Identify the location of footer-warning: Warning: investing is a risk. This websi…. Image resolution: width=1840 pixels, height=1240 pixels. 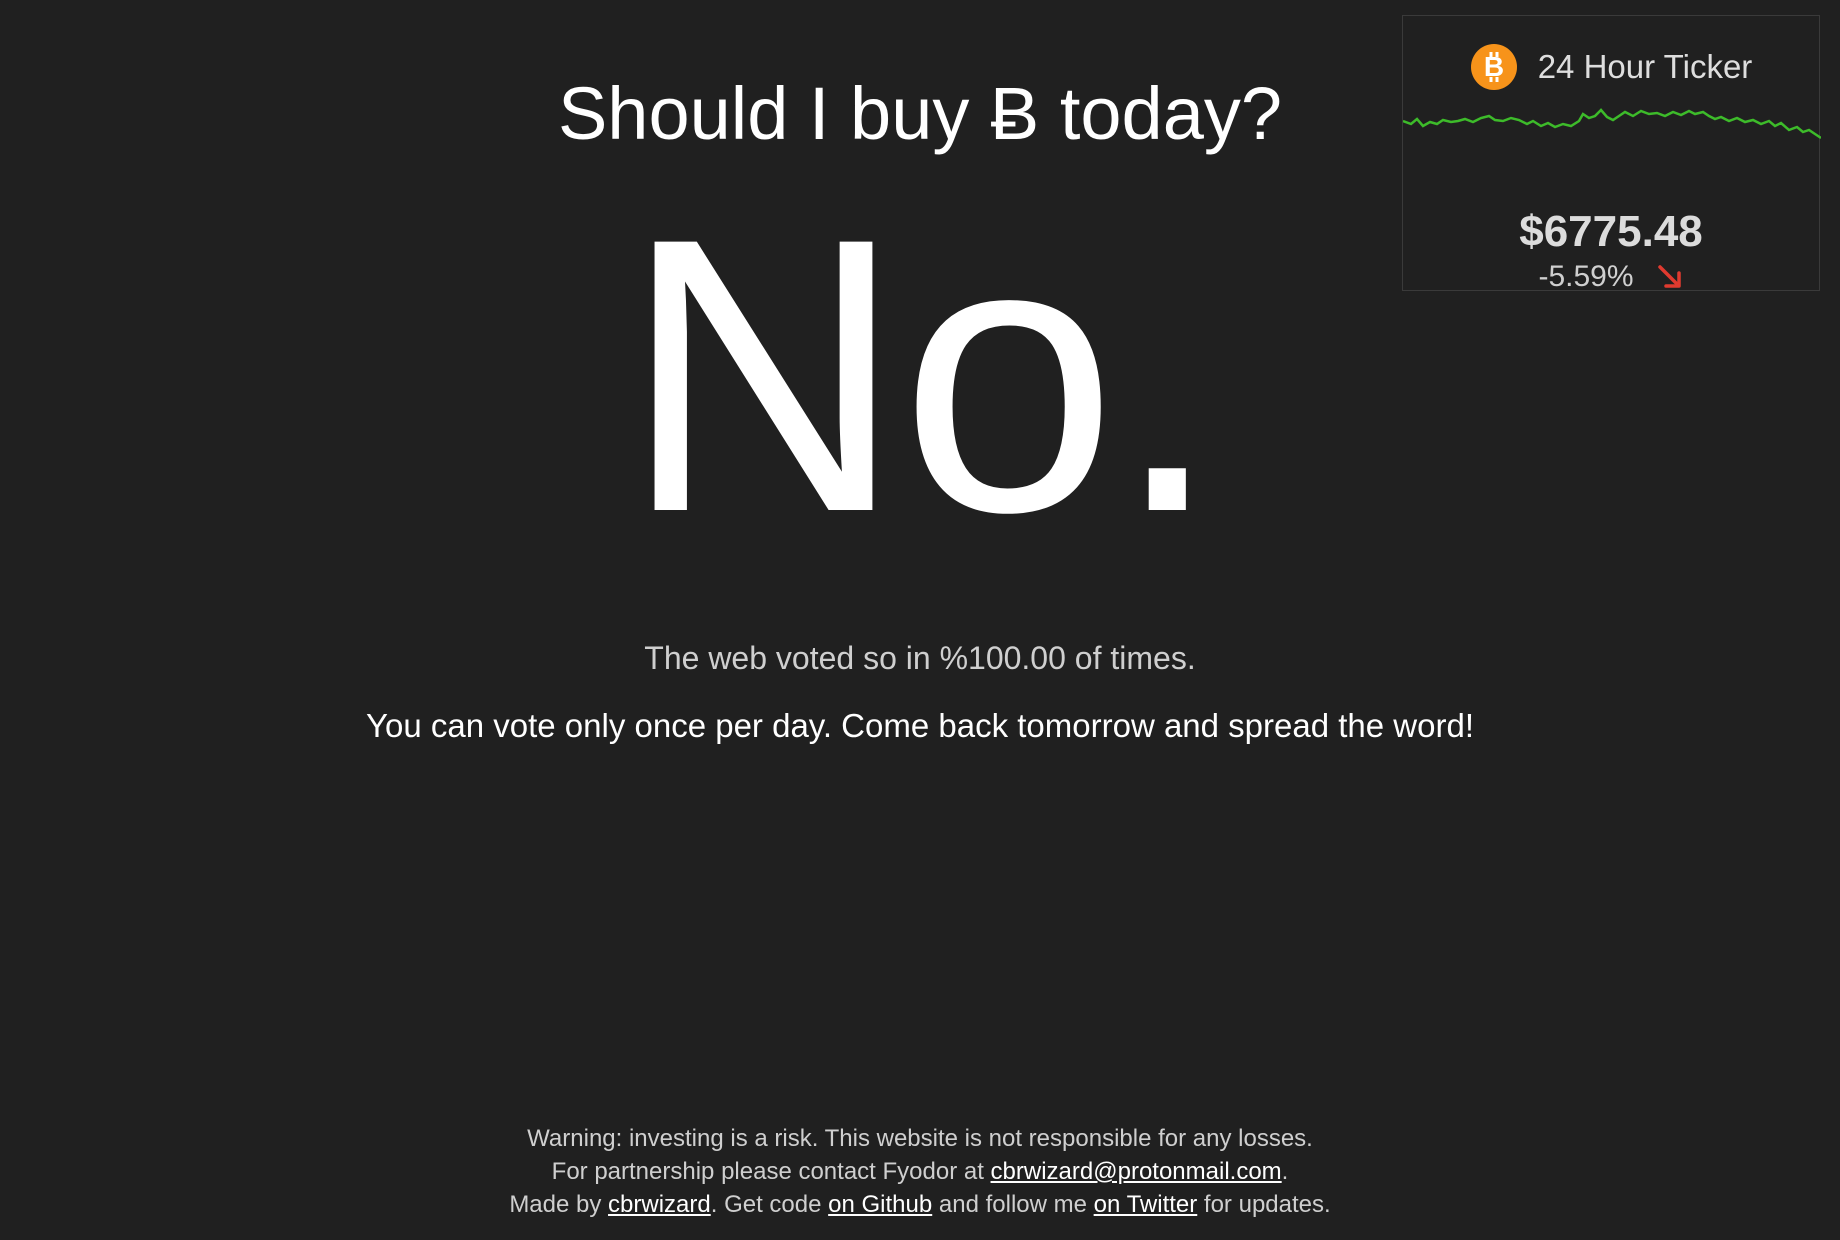
(920, 1138).